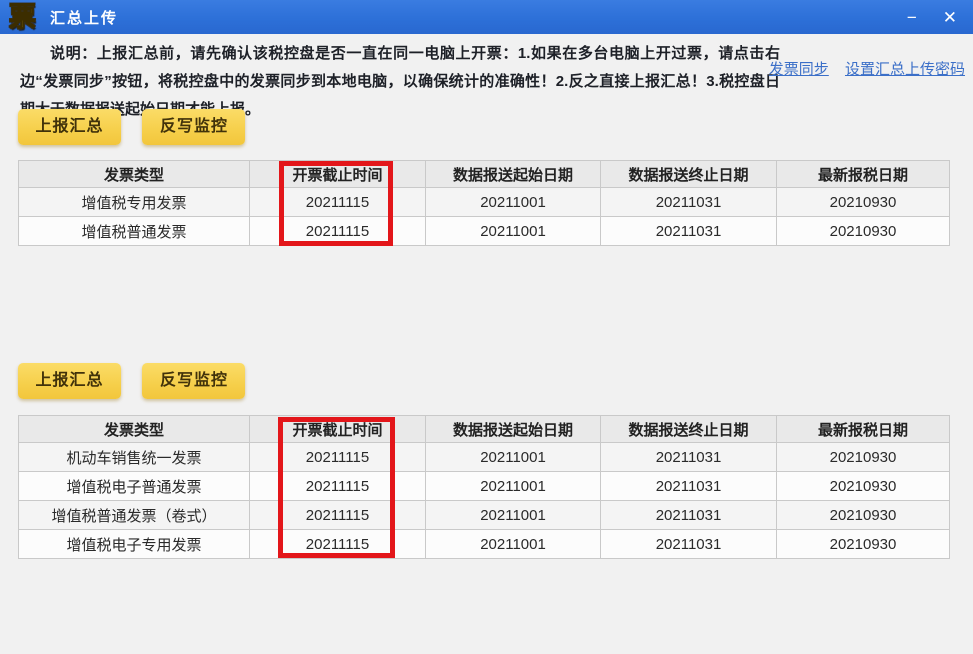 This screenshot has width=973, height=654. I want to click on quick-links: 发票同步 设置汇总上传密码, so click(861, 68).